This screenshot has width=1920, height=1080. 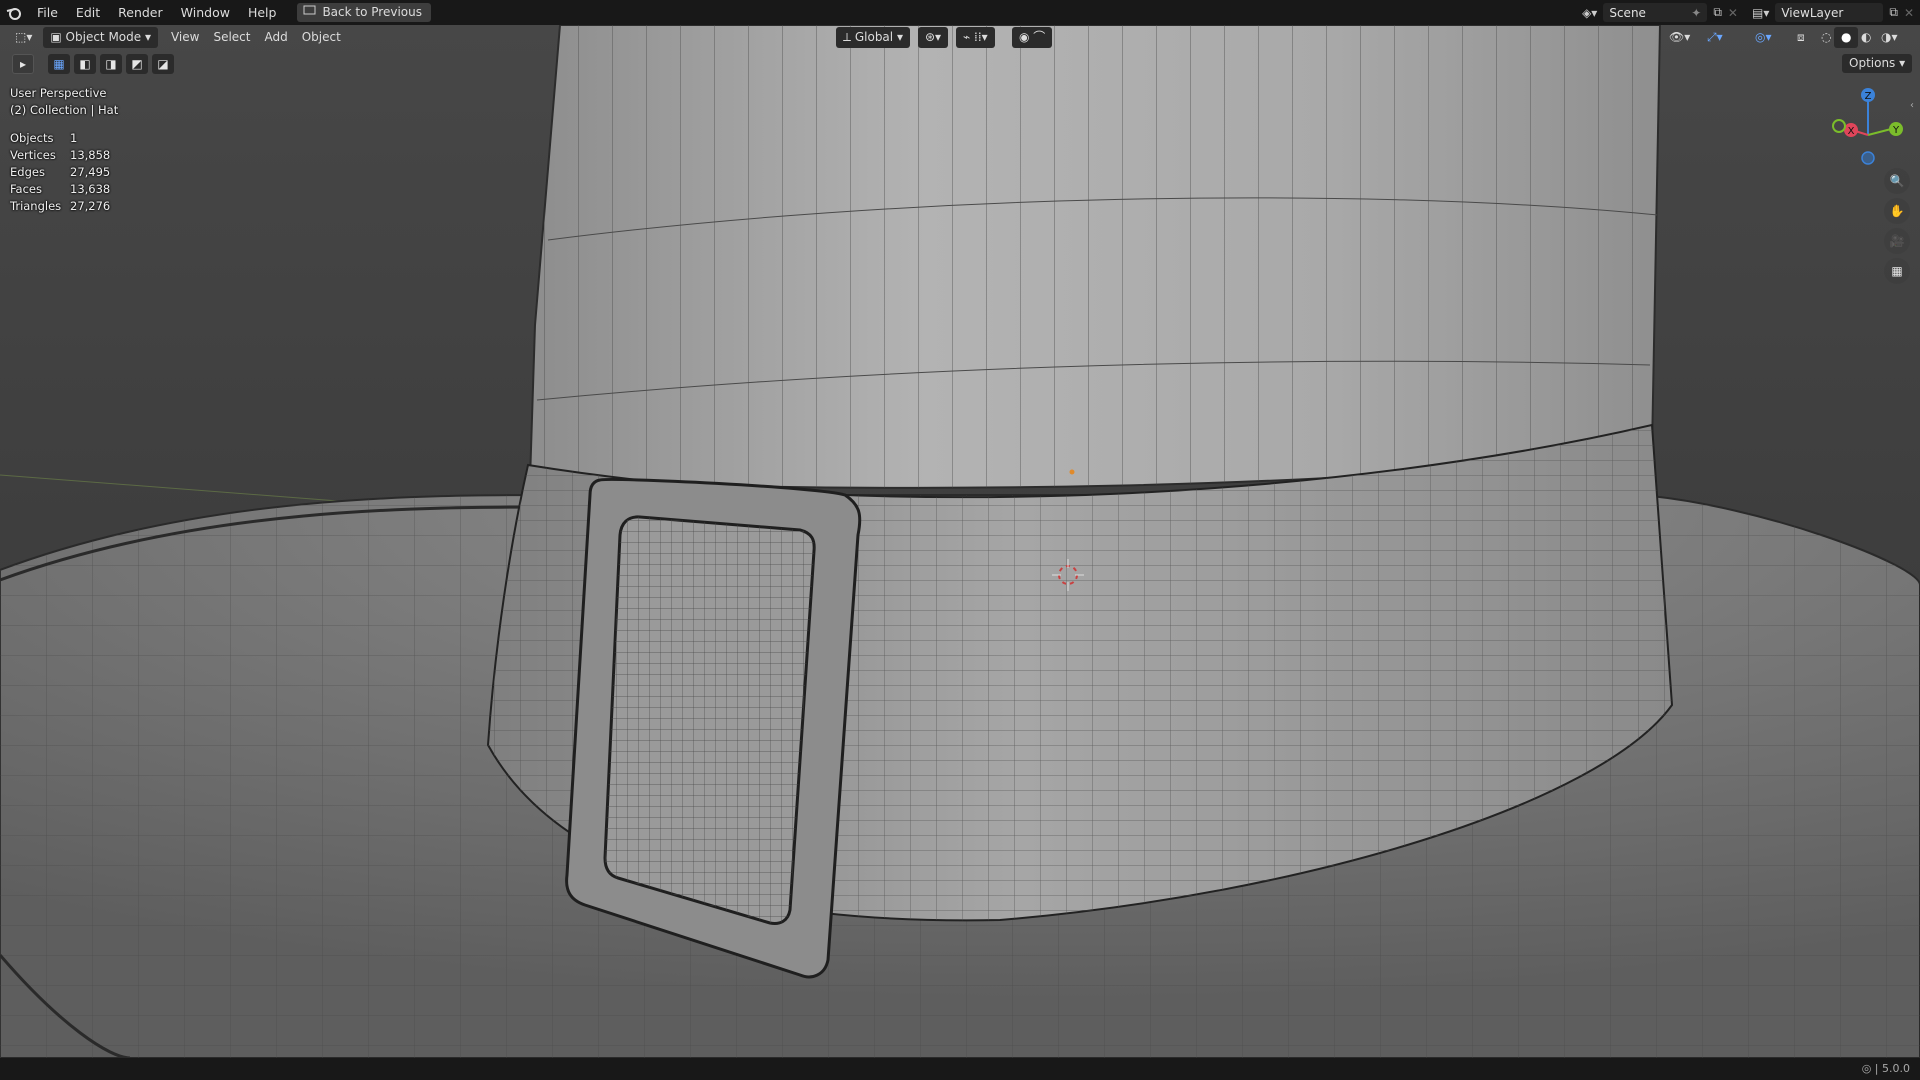 I want to click on stat-value: 27,495, so click(x=90, y=171).